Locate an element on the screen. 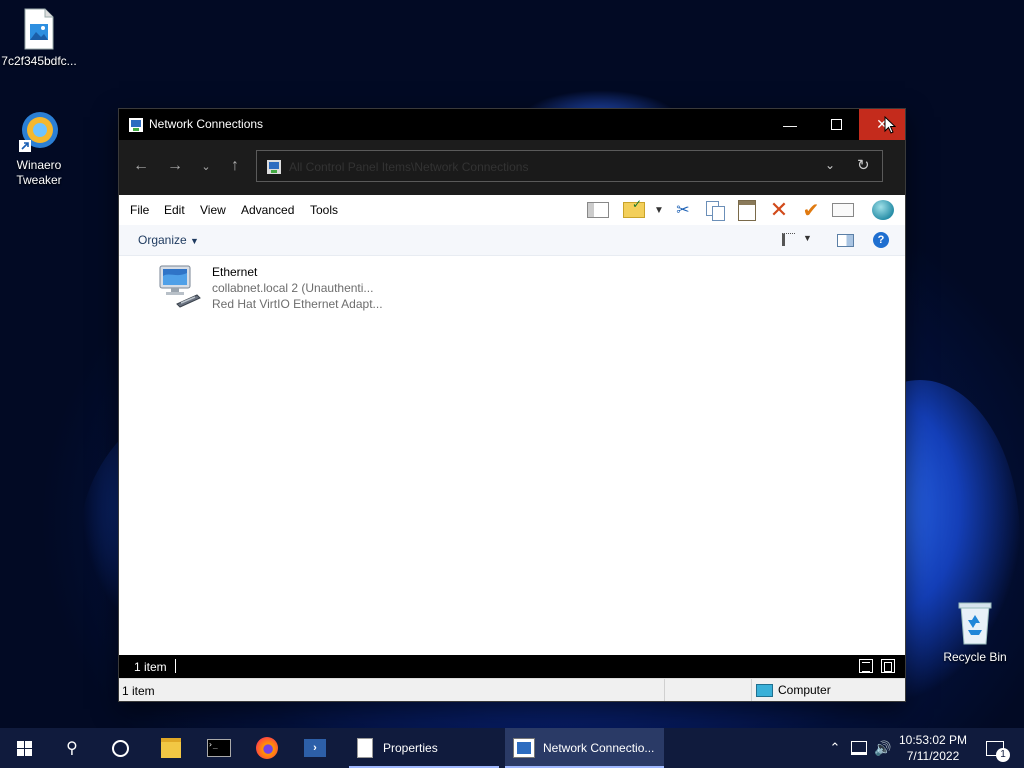 The image size is (1024, 768). menu-advanced: Advanced is located at coordinates (267, 210).